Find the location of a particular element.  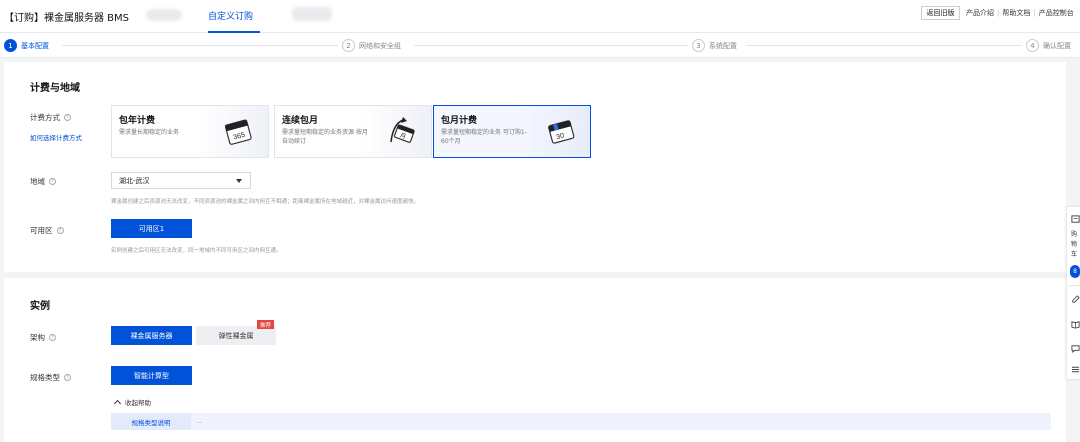

step-number: 2 is located at coordinates (348, 45).